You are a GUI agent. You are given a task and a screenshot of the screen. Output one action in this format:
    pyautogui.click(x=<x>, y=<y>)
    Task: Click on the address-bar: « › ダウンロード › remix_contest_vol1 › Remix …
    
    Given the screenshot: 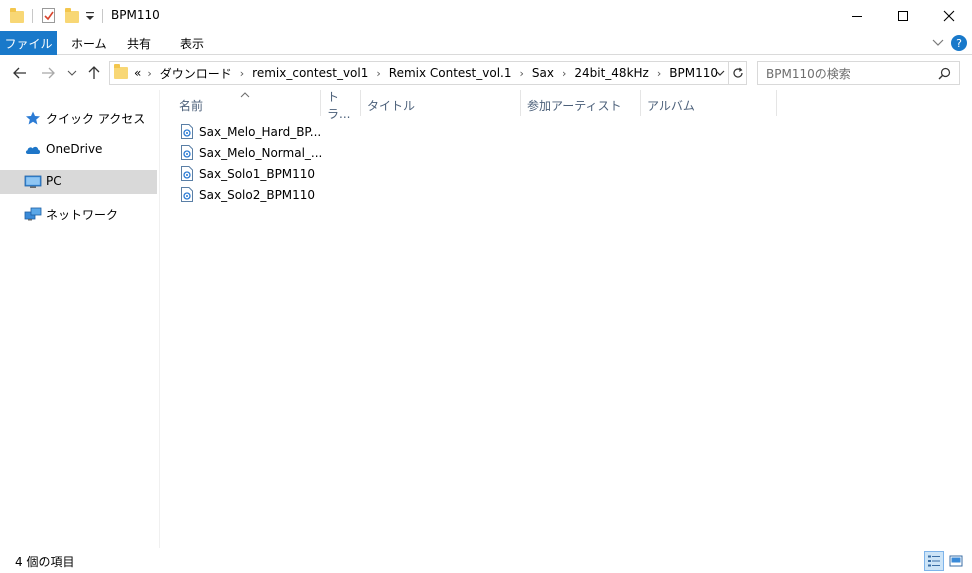 What is the action you would take?
    pyautogui.click(x=419, y=73)
    